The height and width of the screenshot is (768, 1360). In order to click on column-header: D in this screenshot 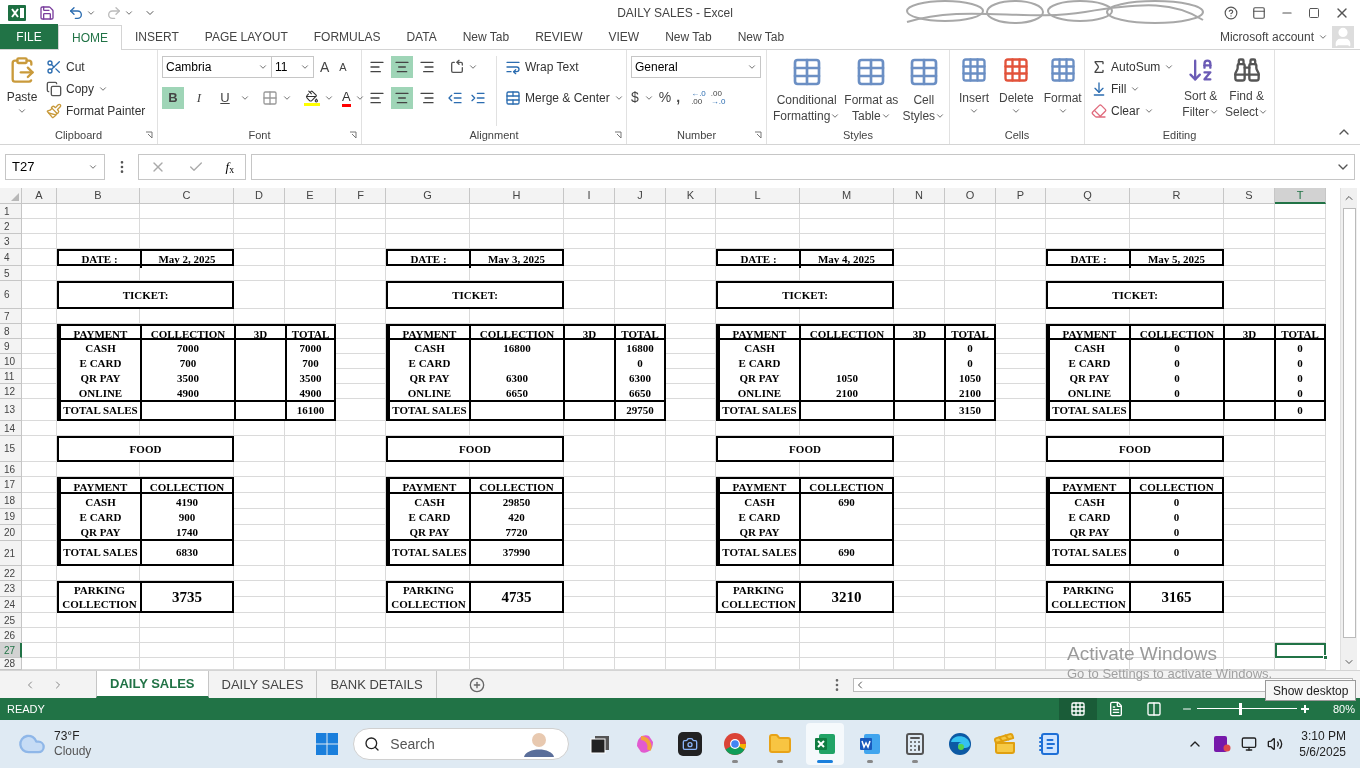, I will do `click(259, 196)`.